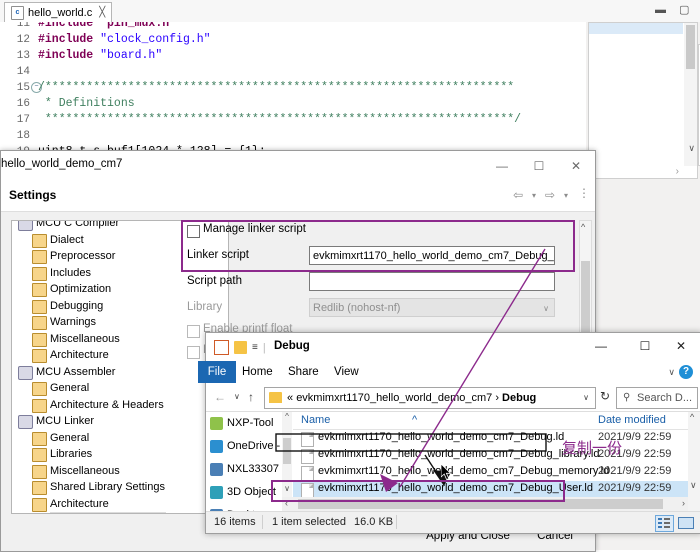 This screenshot has width=700, height=552. I want to click on line-number: 14, so click(23, 72).